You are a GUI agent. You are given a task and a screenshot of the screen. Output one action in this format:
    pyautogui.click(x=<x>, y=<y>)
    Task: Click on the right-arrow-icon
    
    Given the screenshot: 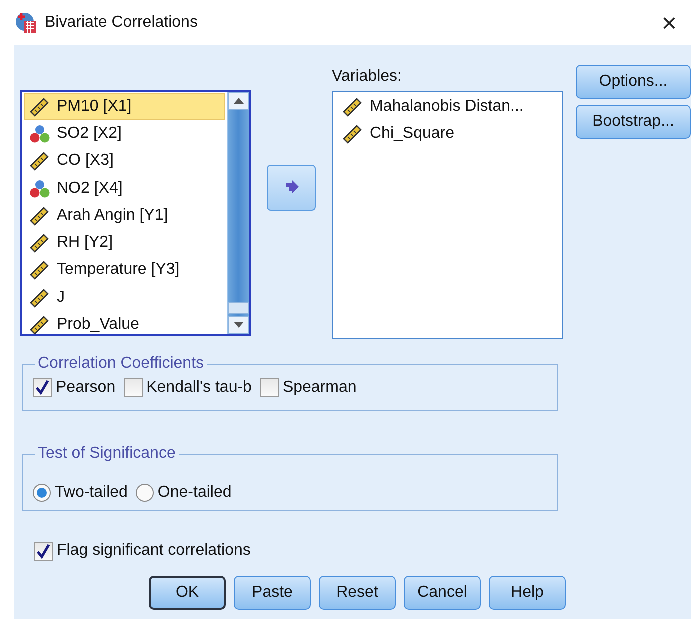 What is the action you would take?
    pyautogui.click(x=292, y=188)
    